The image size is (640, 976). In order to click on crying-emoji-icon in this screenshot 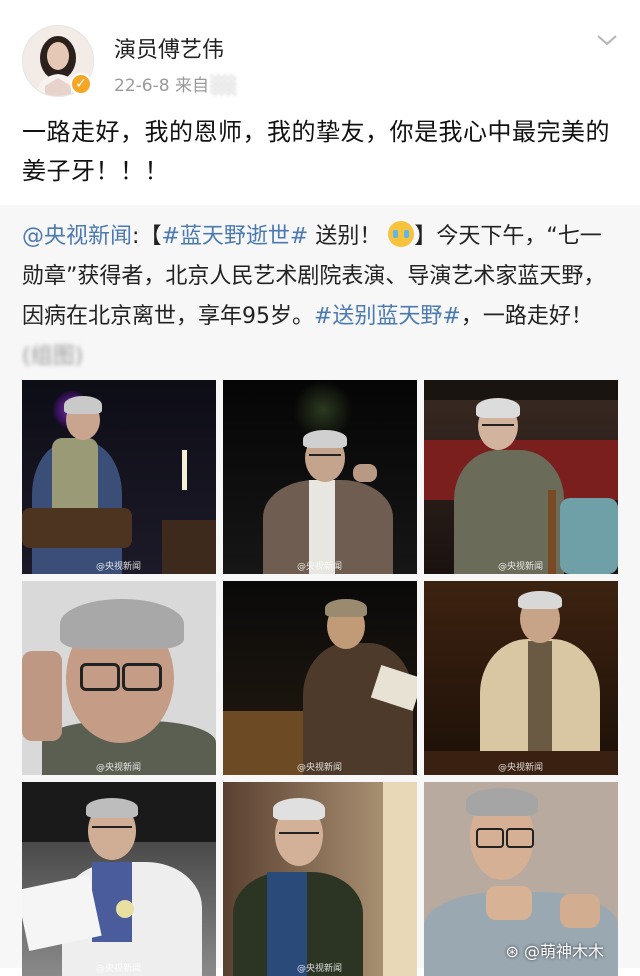, I will do `click(401, 234)`.